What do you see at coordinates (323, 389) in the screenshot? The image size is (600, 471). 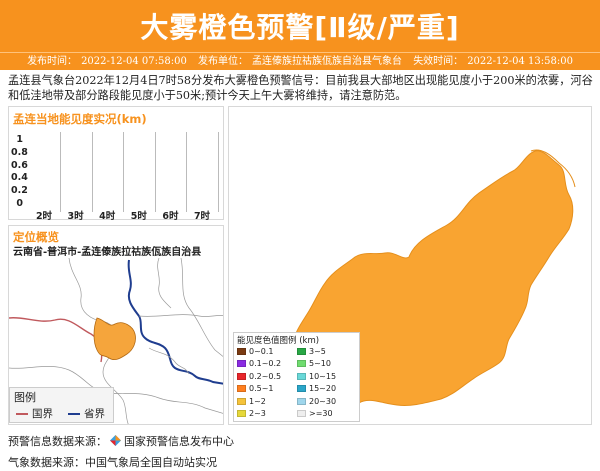 I see `legend-label: 15~20` at bounding box center [323, 389].